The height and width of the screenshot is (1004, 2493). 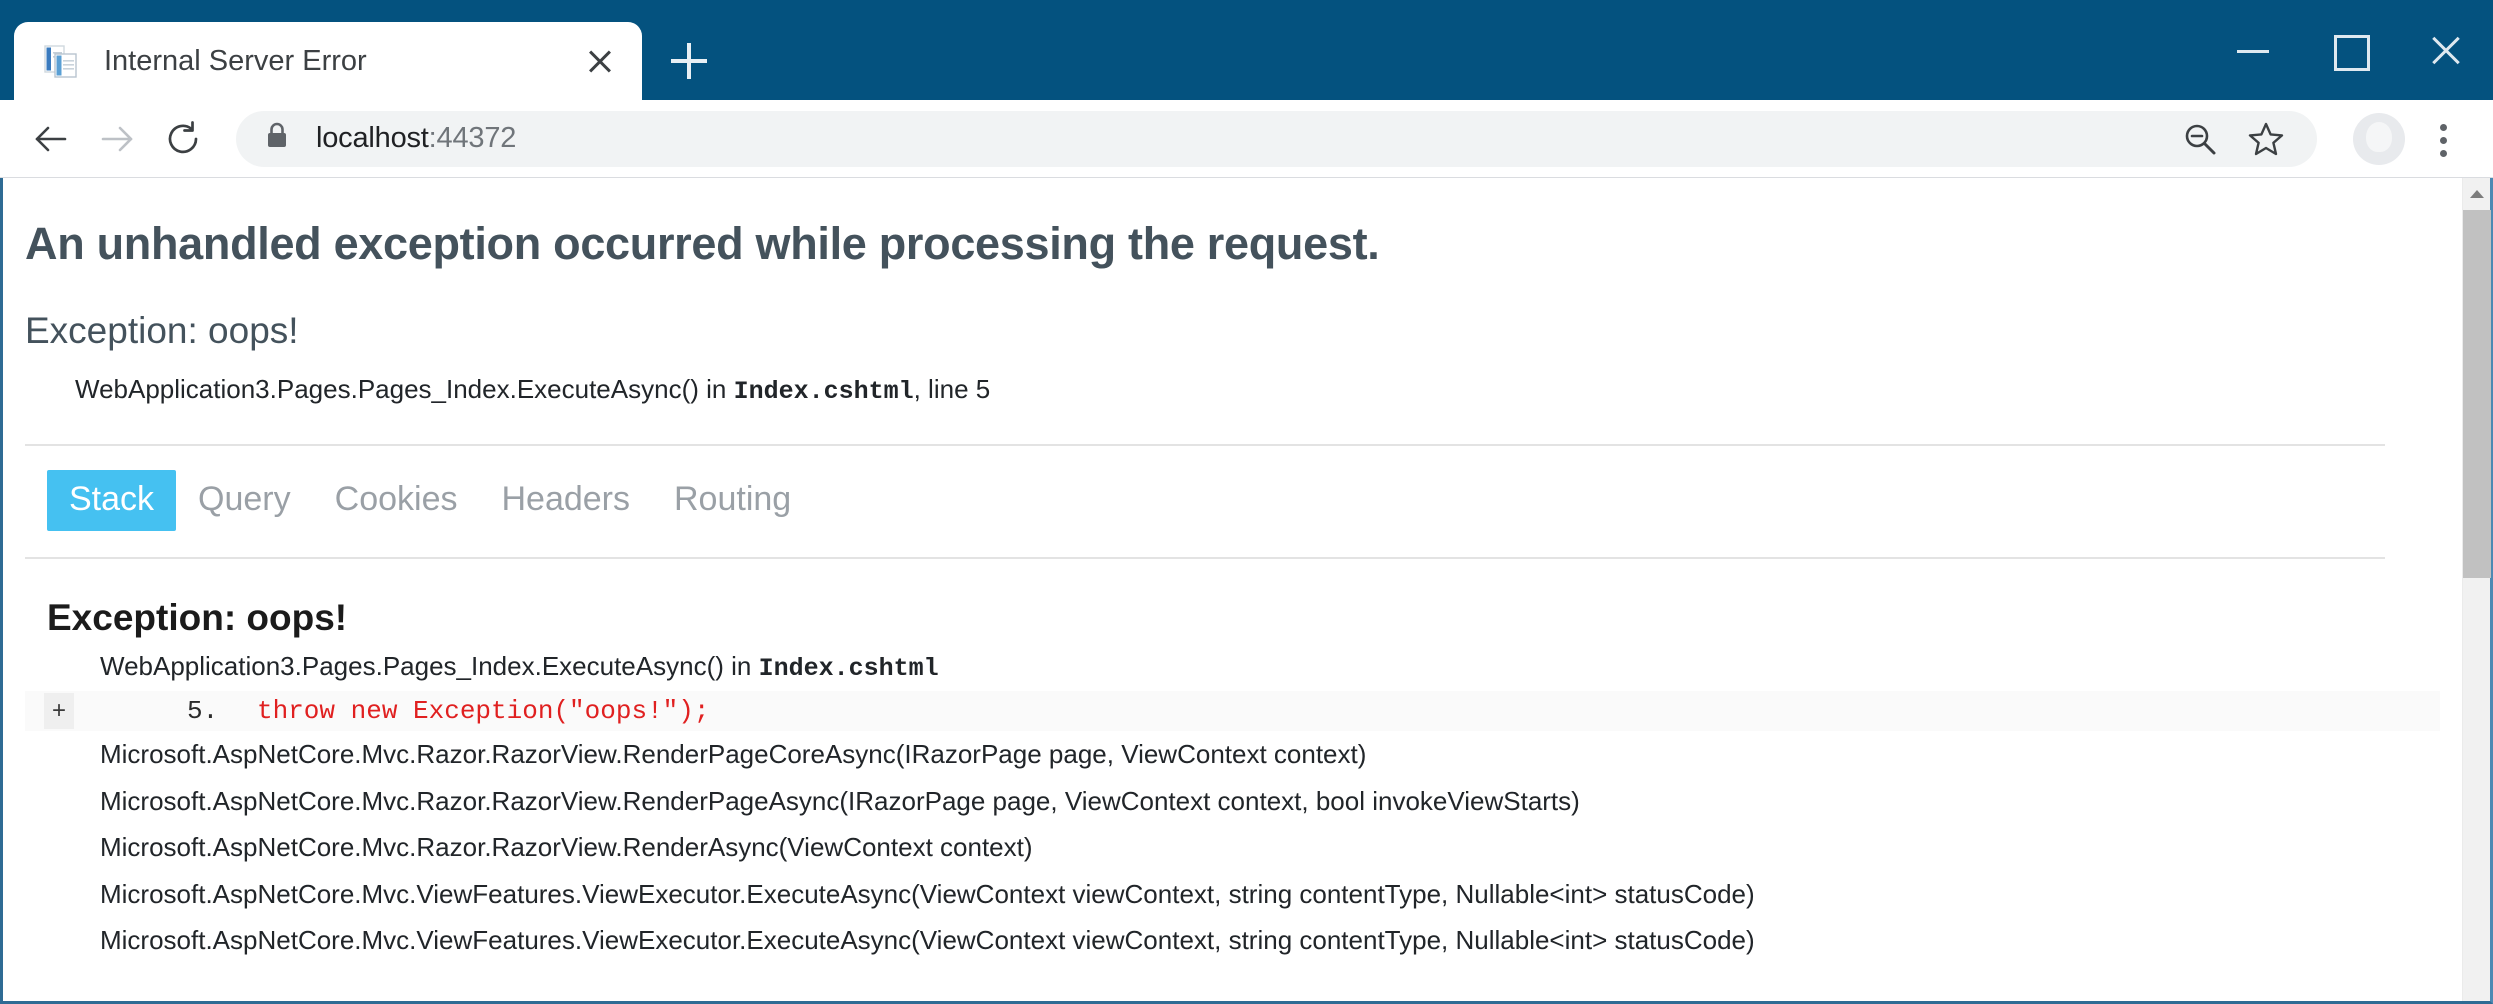 What do you see at coordinates (51, 139) in the screenshot?
I see `back-arrow-icon` at bounding box center [51, 139].